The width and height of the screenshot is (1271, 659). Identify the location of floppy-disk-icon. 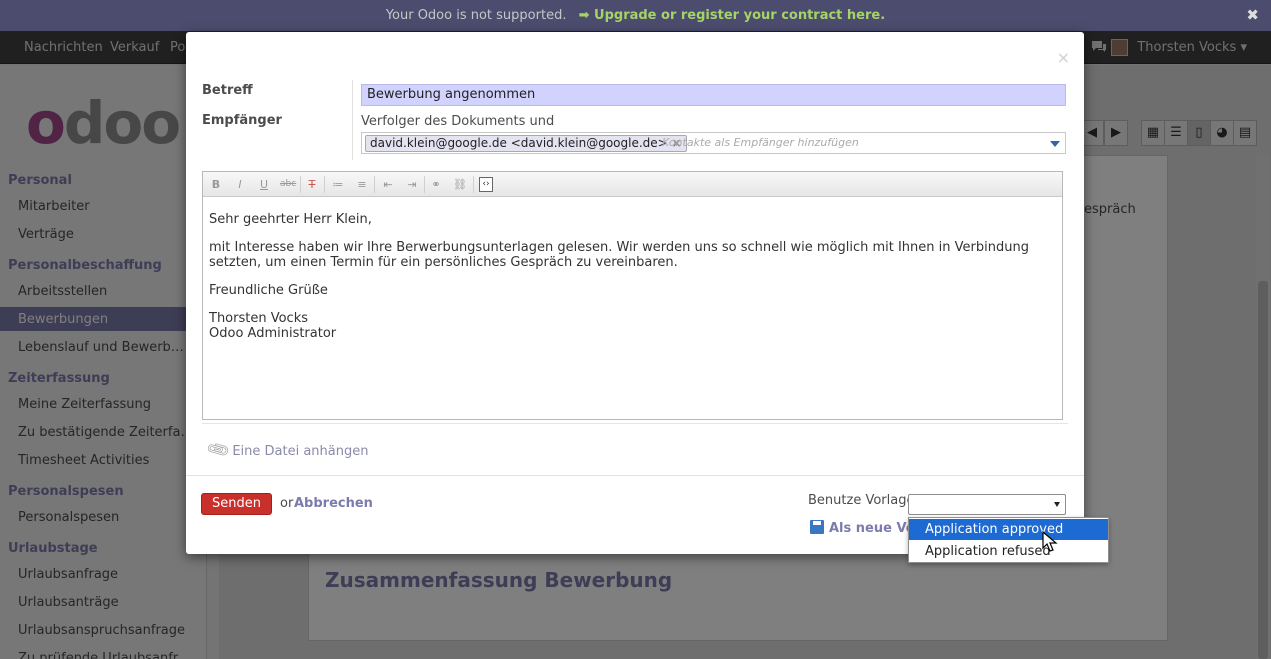
(817, 527).